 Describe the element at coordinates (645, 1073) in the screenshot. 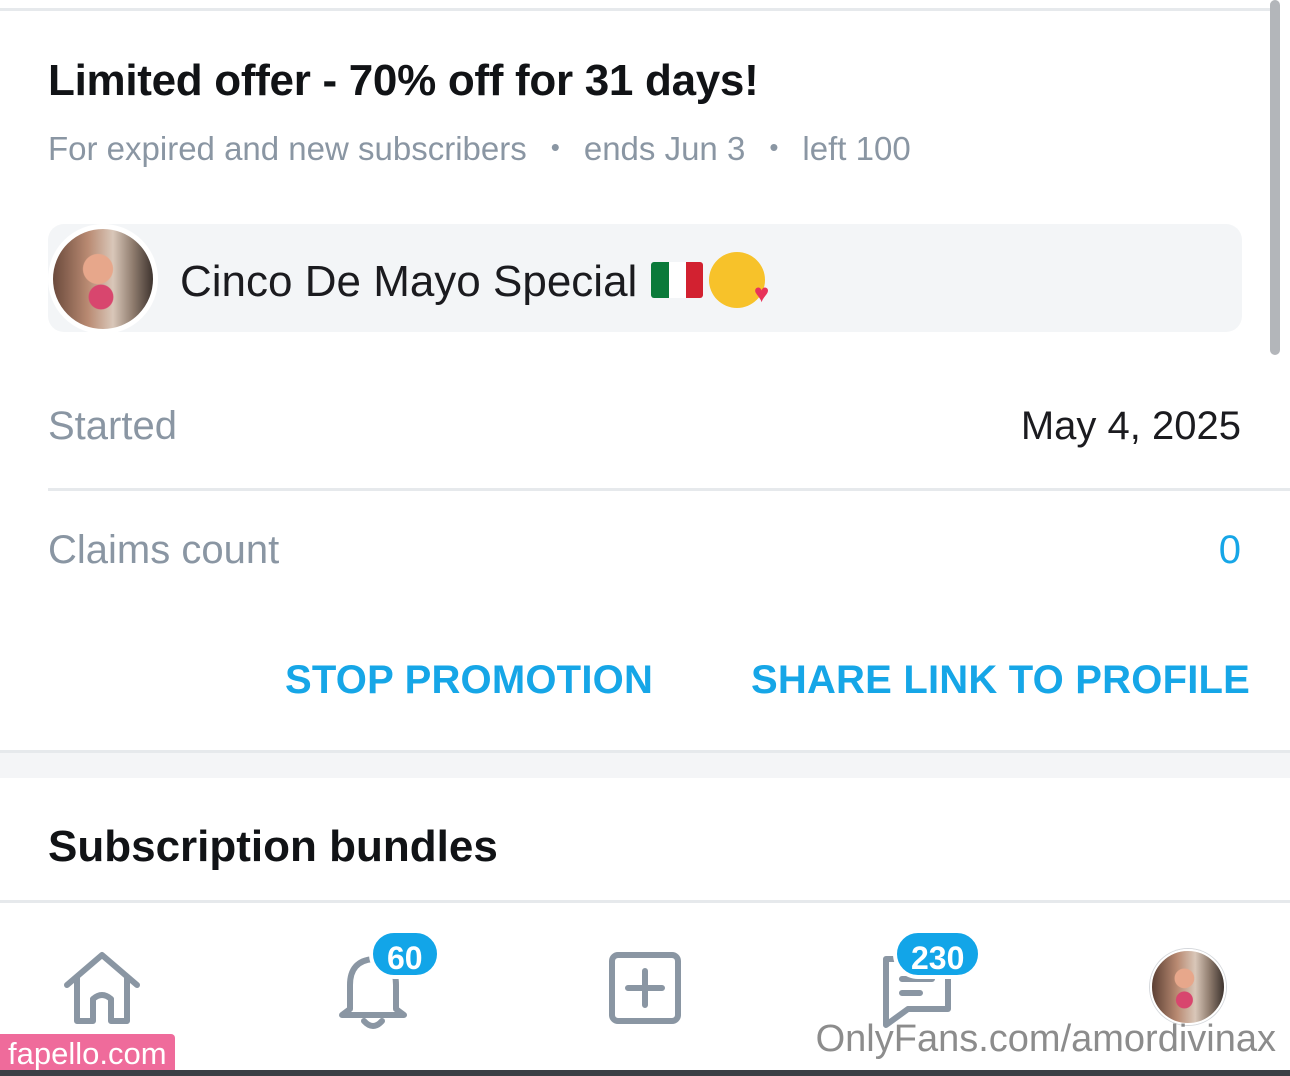

I see `bottom-edge-bar` at that location.